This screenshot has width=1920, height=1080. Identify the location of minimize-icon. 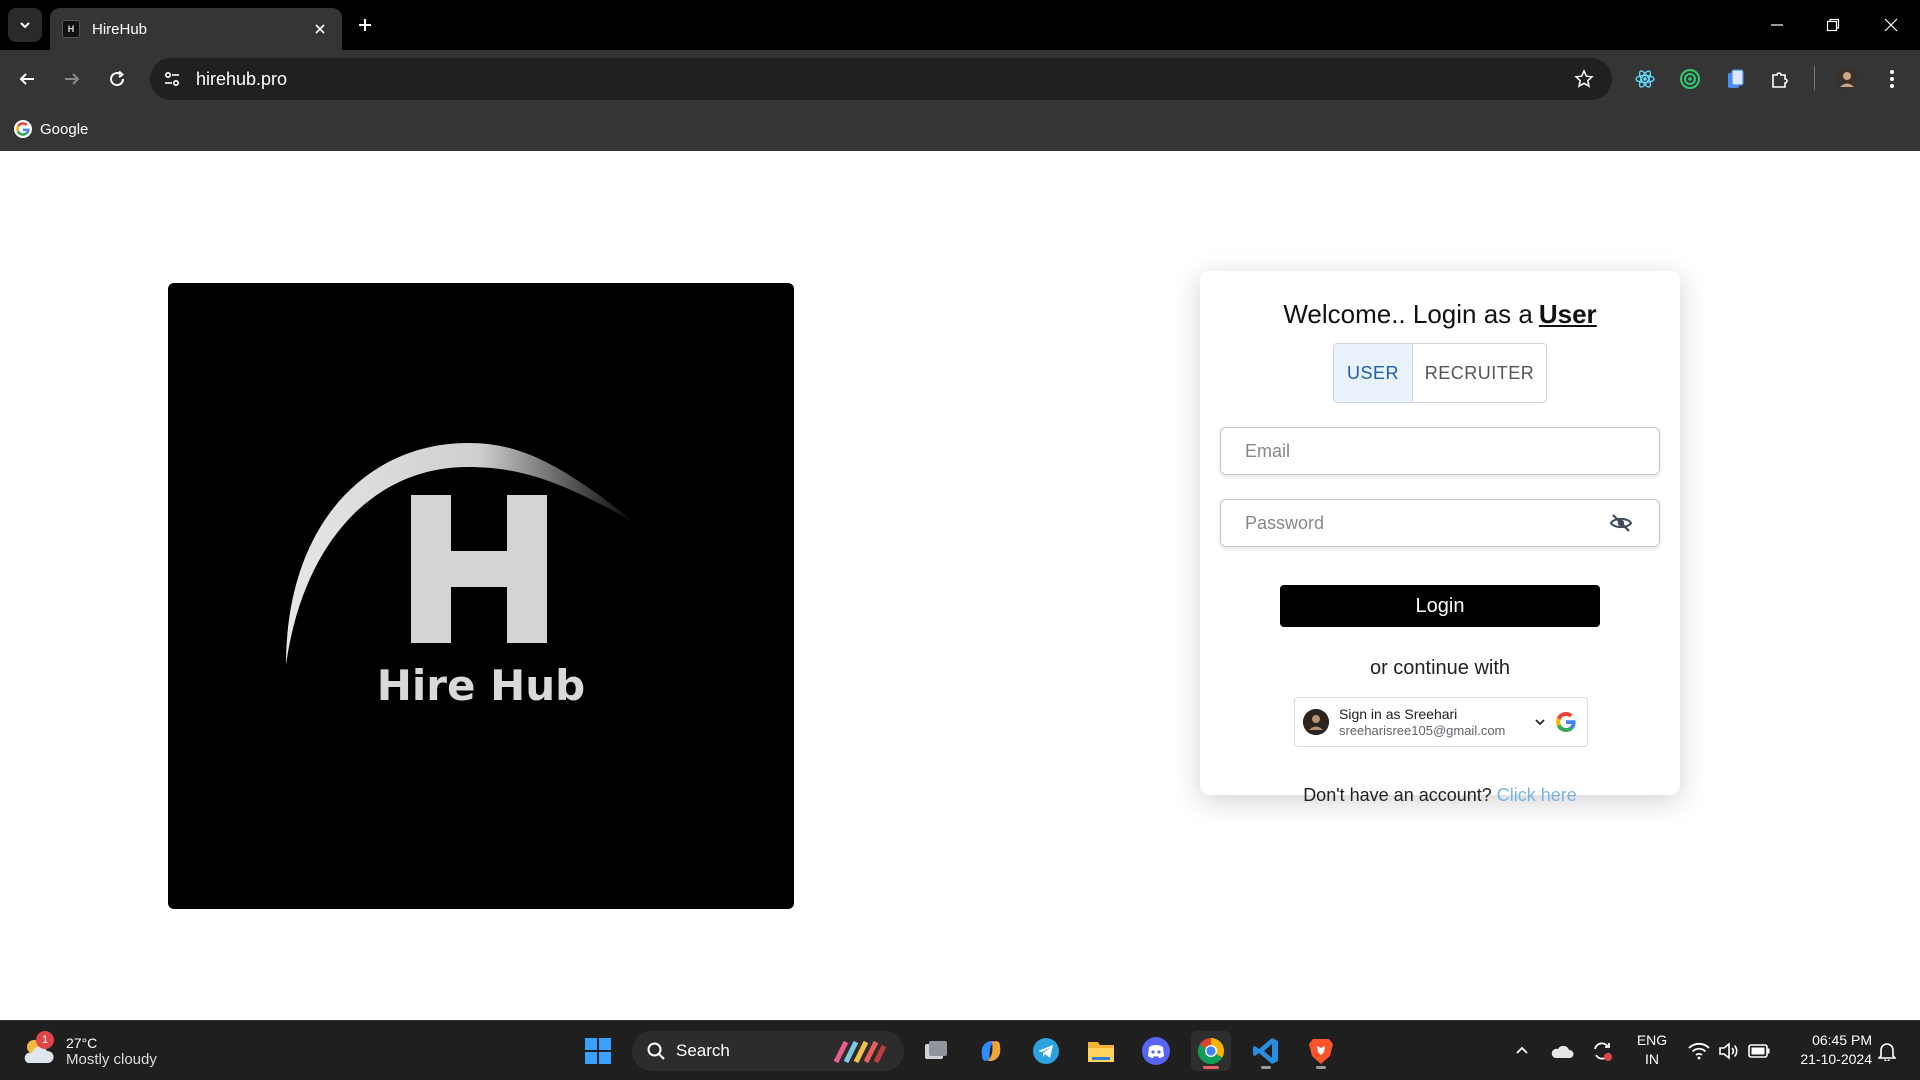
(1777, 25).